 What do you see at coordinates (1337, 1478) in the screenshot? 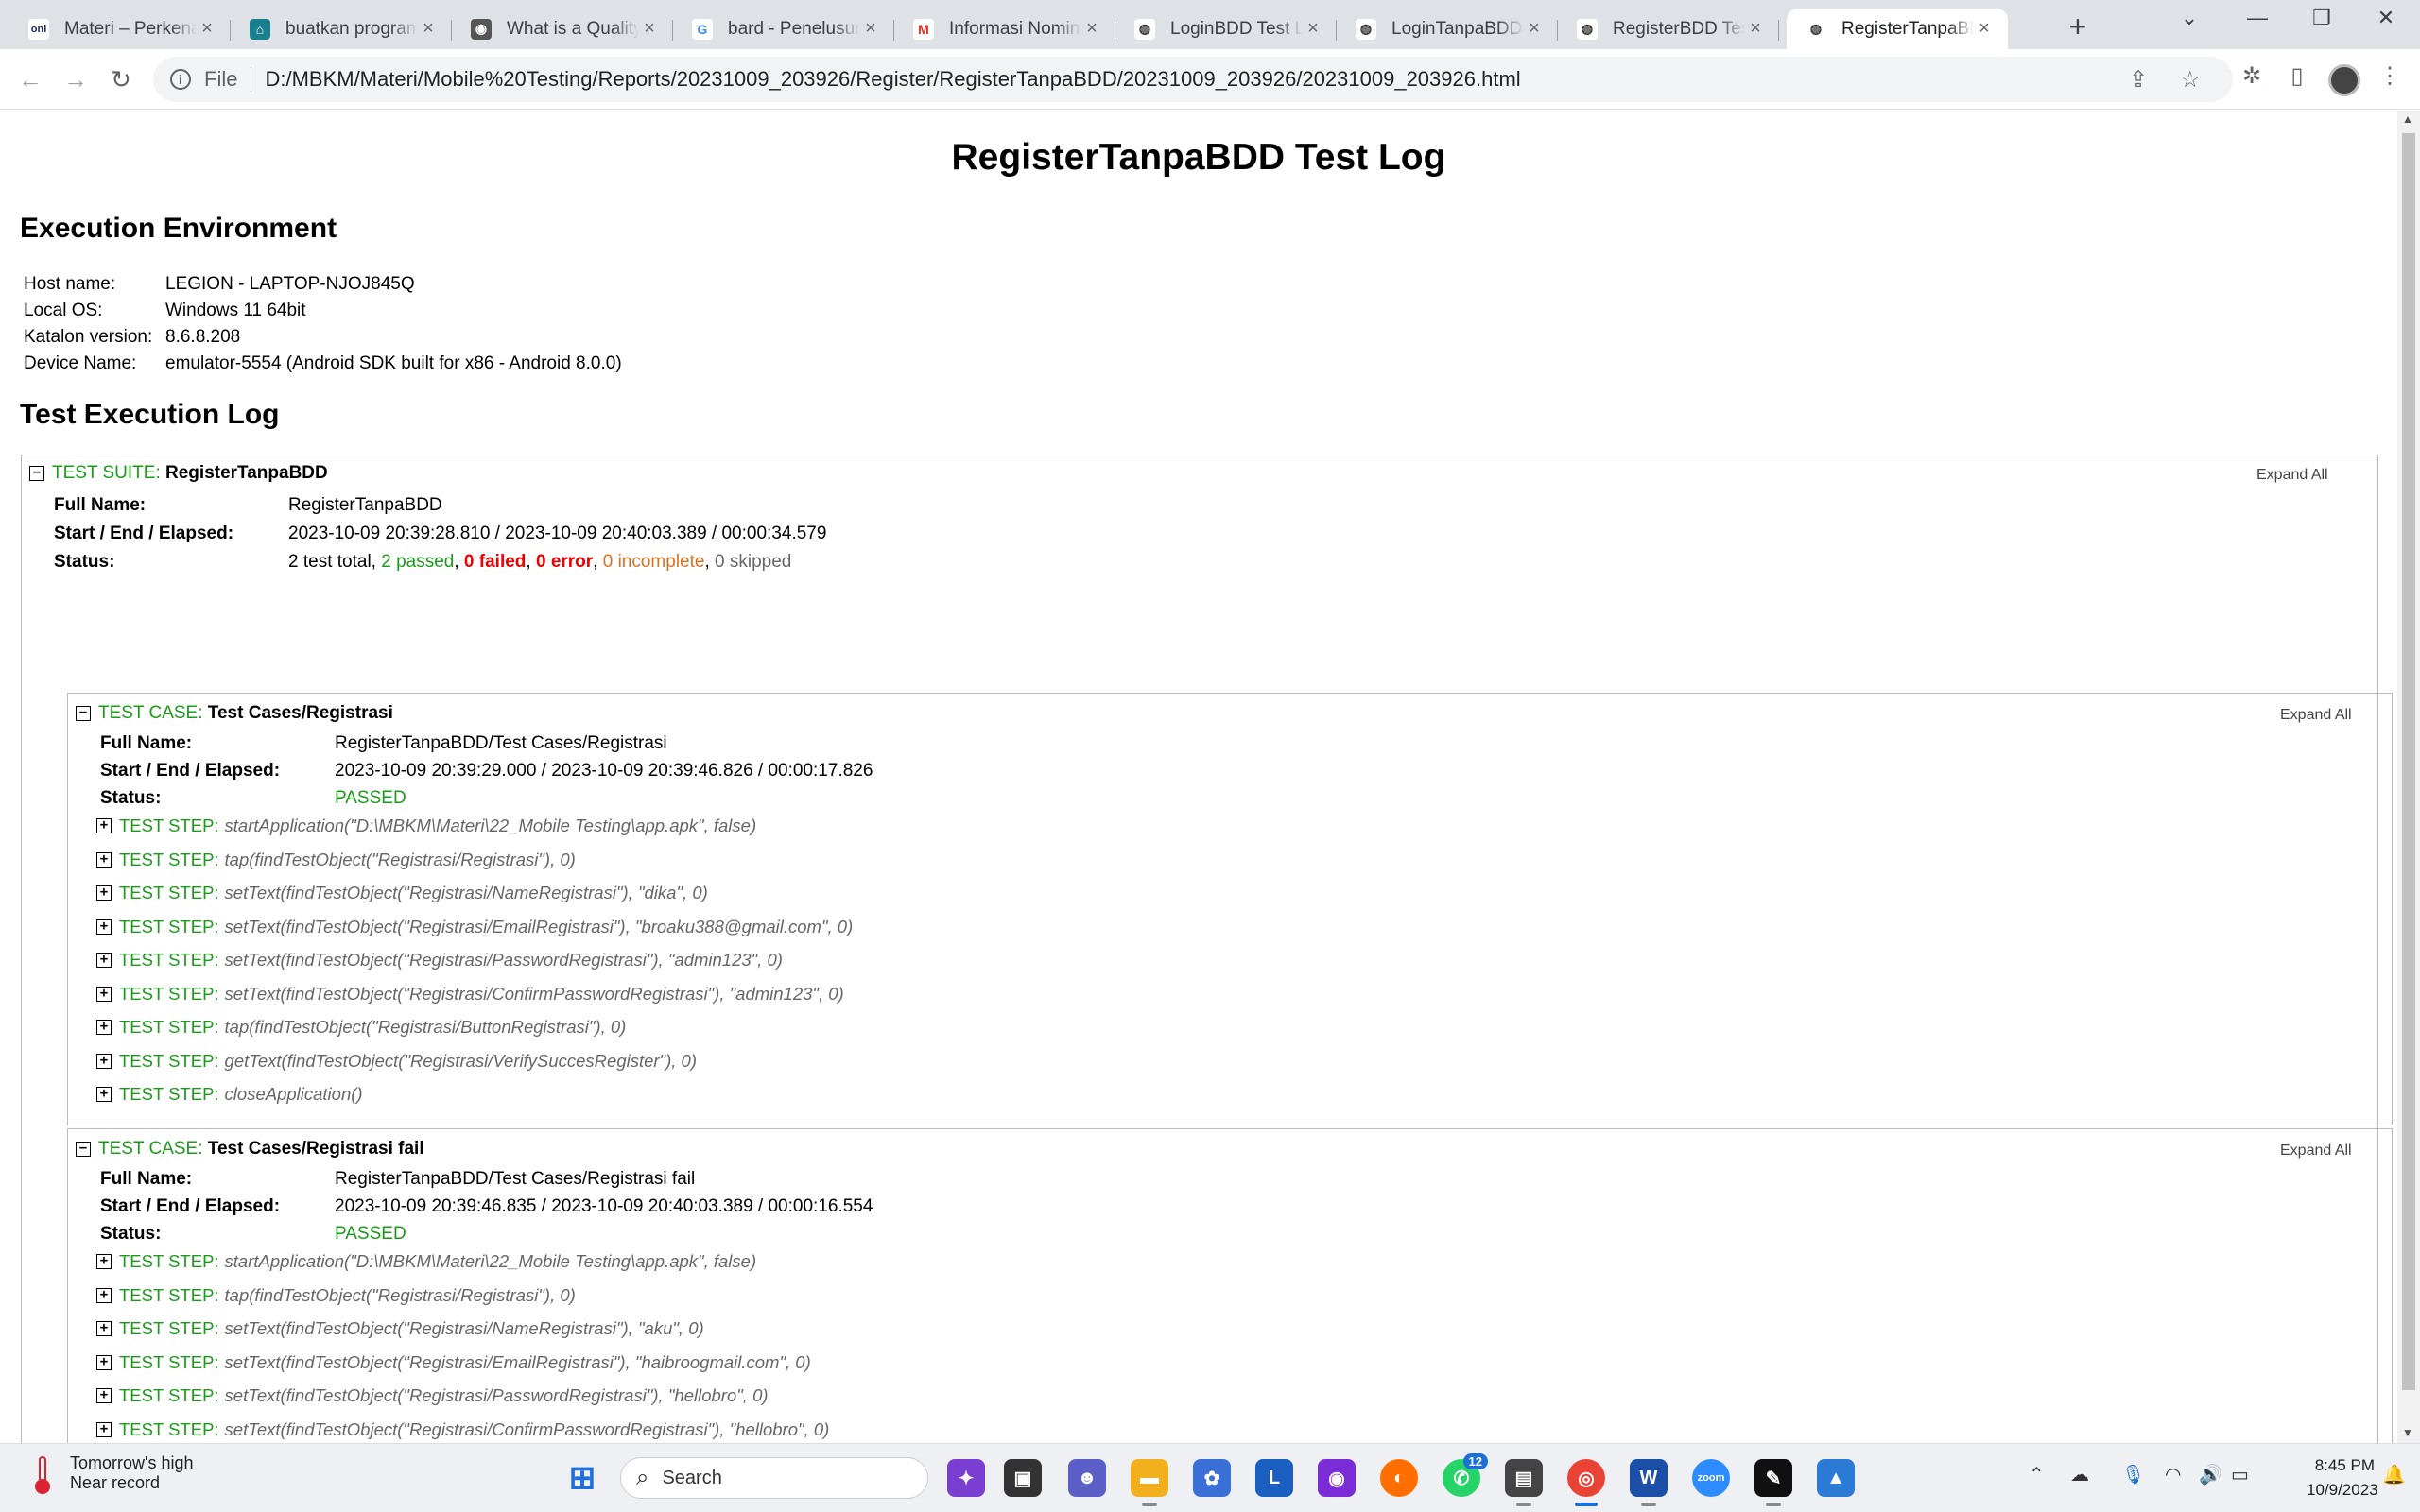
I see `mask-app-icon: ◉` at bounding box center [1337, 1478].